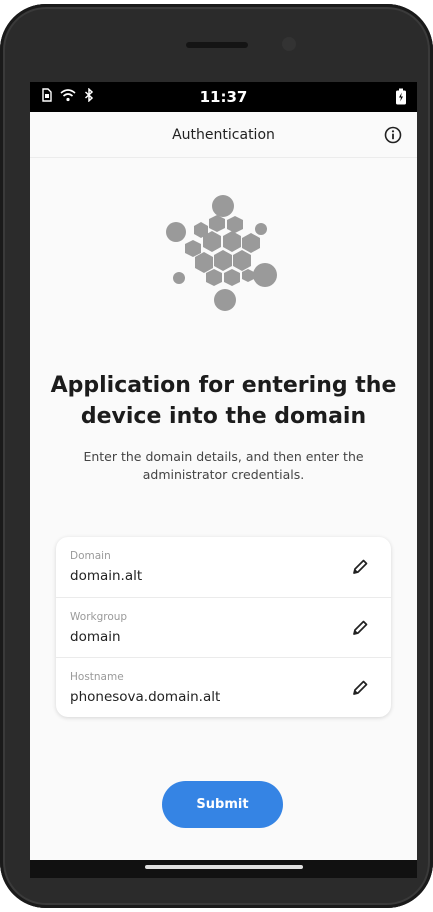  What do you see at coordinates (99, 617) in the screenshot?
I see `field-label: Workgroup` at bounding box center [99, 617].